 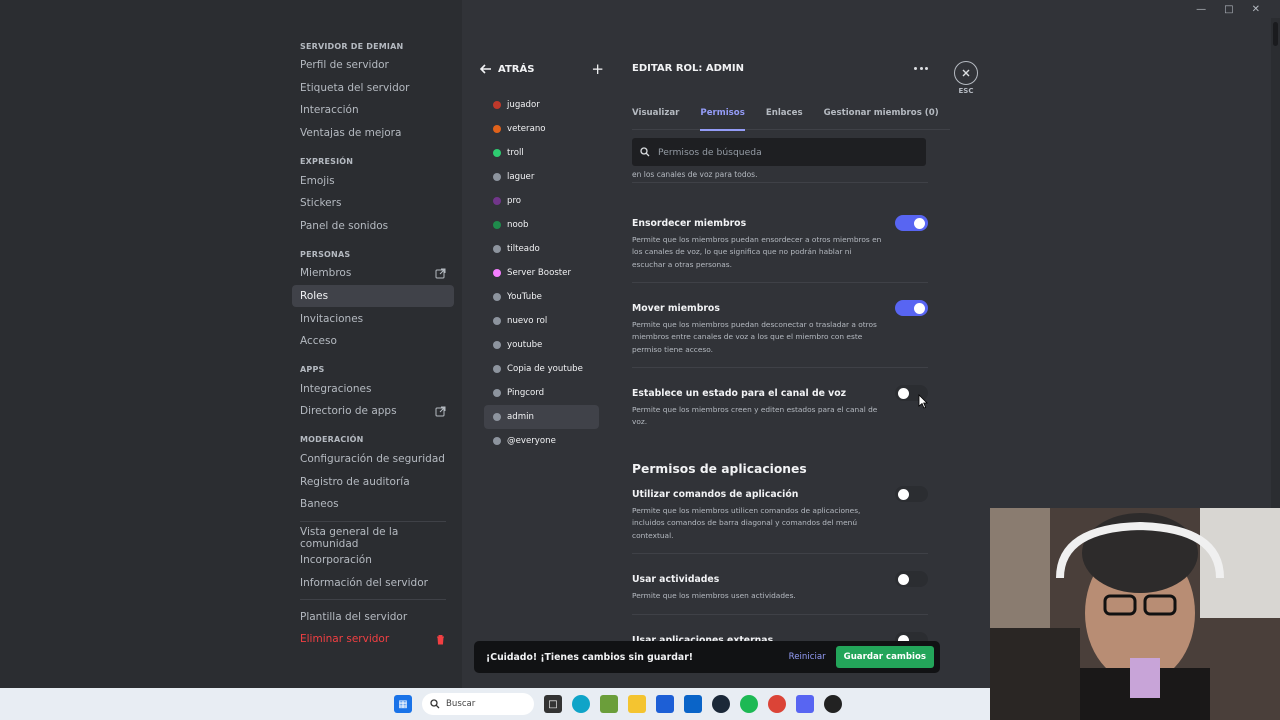 What do you see at coordinates (541, 417) in the screenshot?
I see `role-item: admin` at bounding box center [541, 417].